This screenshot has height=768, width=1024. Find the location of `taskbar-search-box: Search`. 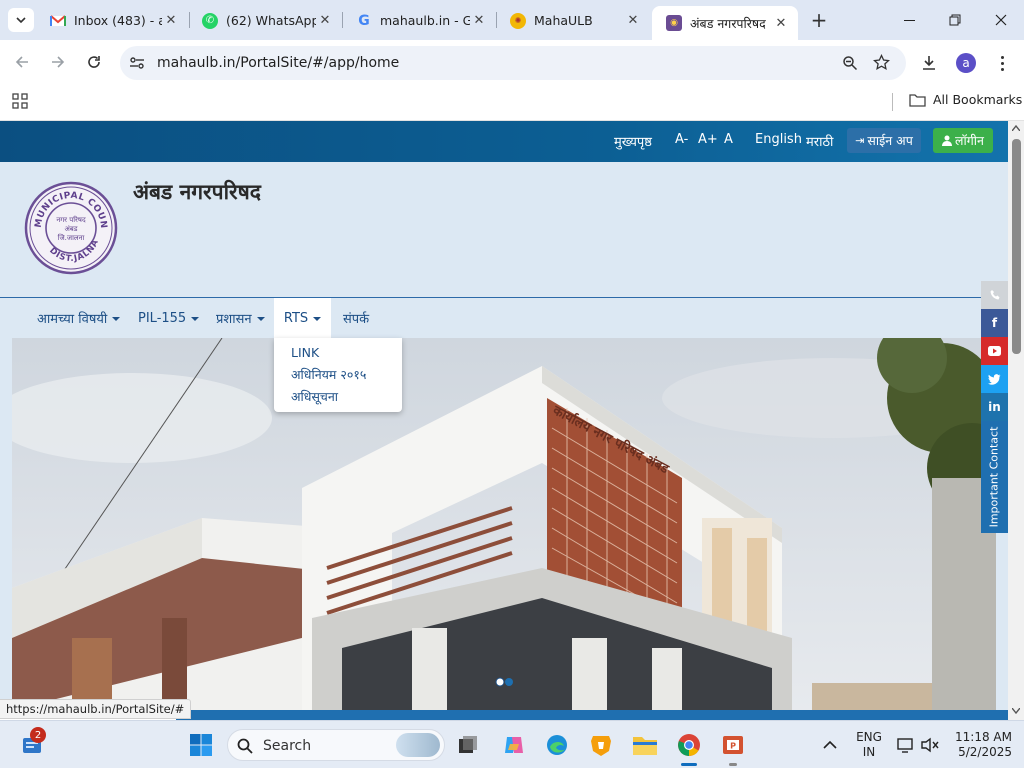

taskbar-search-box: Search is located at coordinates (336, 745).